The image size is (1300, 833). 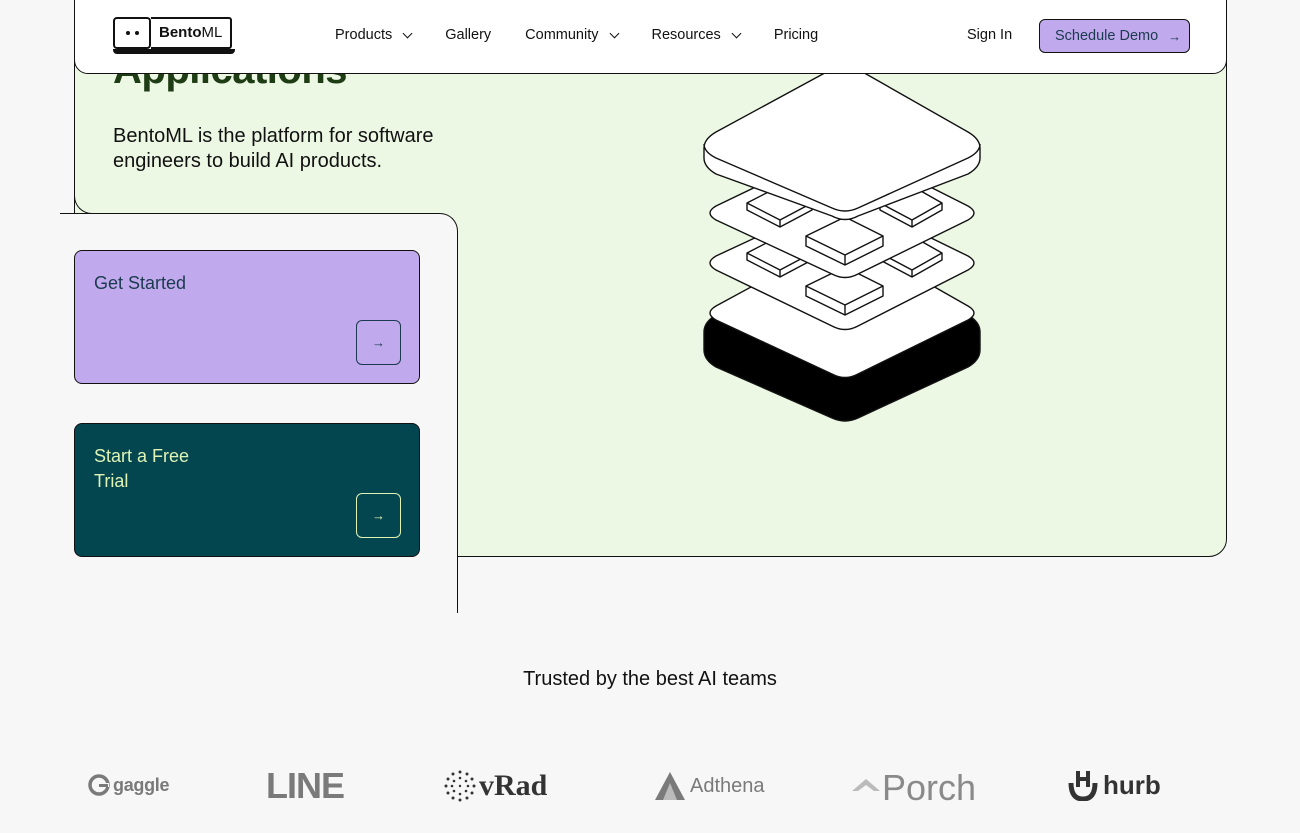 I want to click on sign-in-link: Sign In, so click(x=989, y=35).